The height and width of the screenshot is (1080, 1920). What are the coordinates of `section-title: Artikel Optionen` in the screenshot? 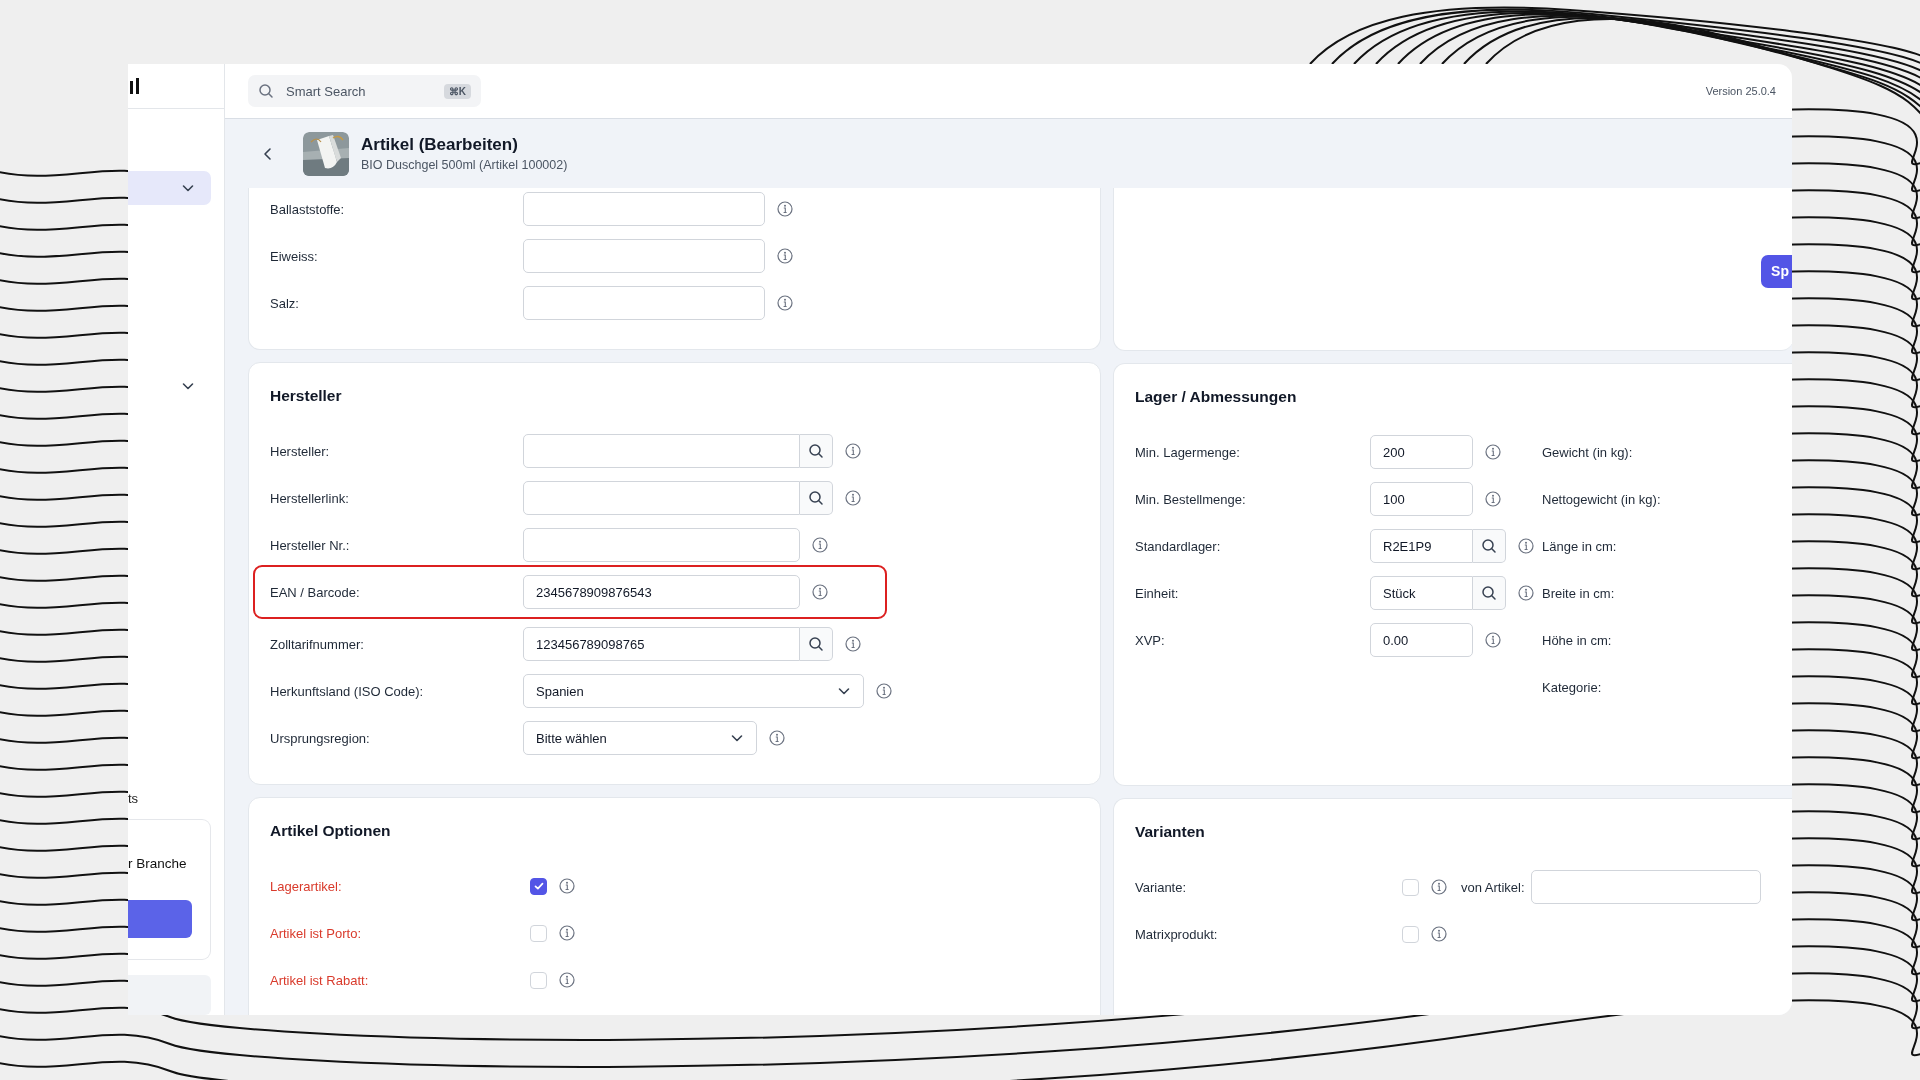 It's located at (331, 831).